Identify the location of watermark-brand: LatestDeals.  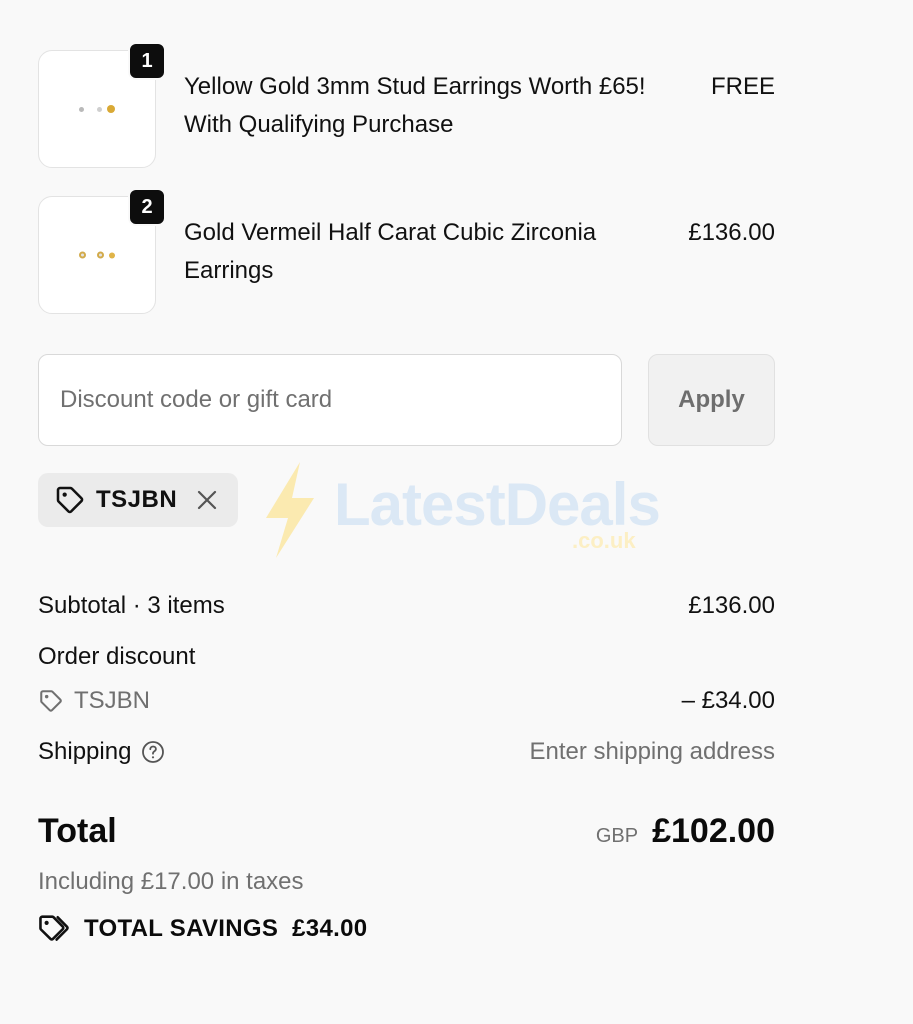
(497, 504).